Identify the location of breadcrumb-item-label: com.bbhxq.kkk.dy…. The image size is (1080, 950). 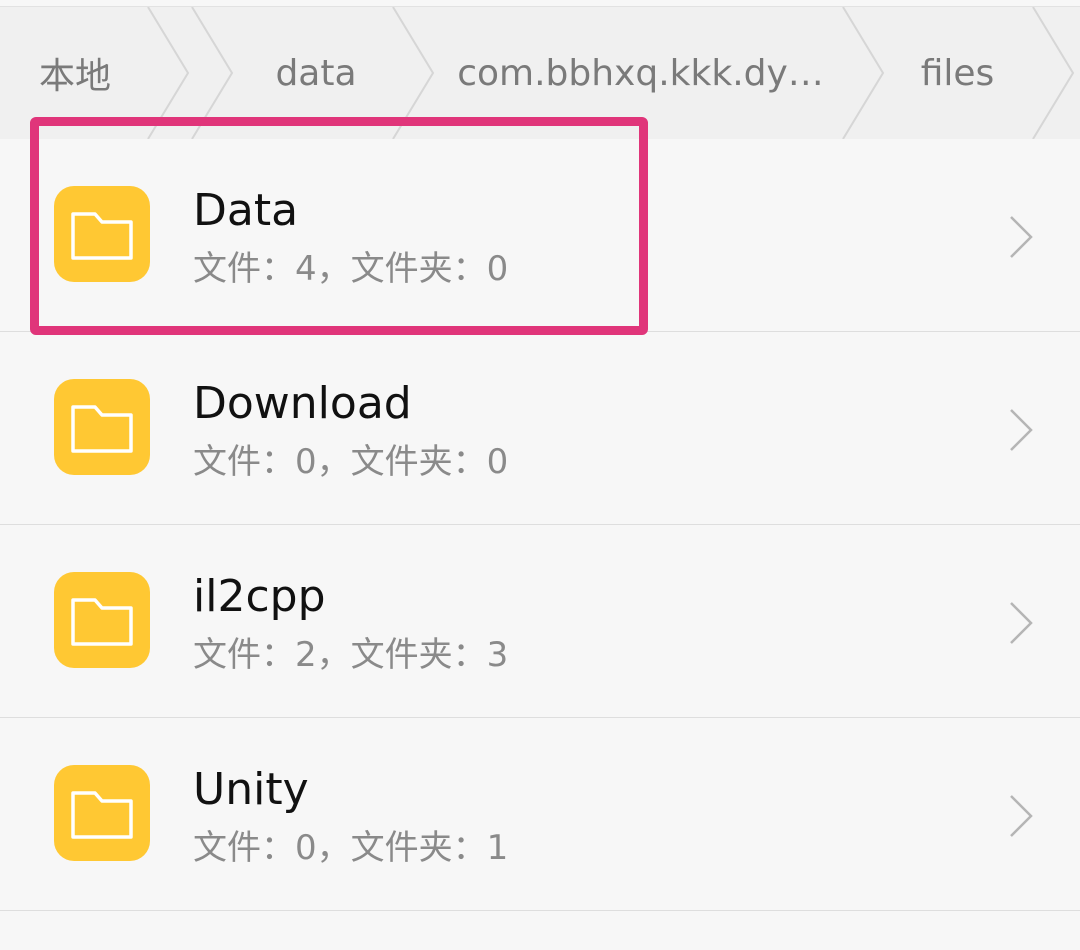
(640, 73).